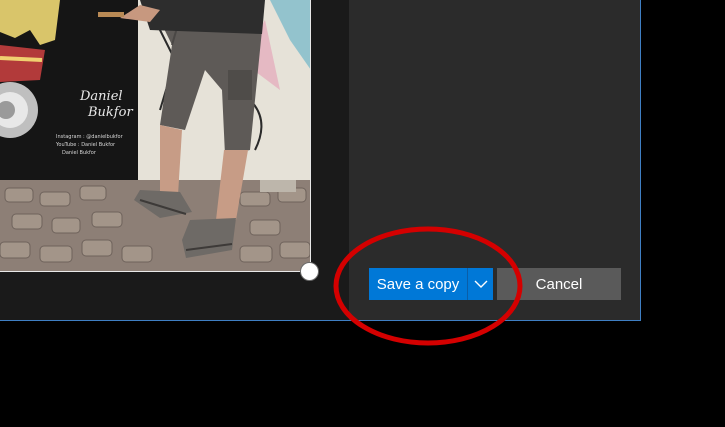  I want to click on cancel-button: Cancel, so click(559, 284).